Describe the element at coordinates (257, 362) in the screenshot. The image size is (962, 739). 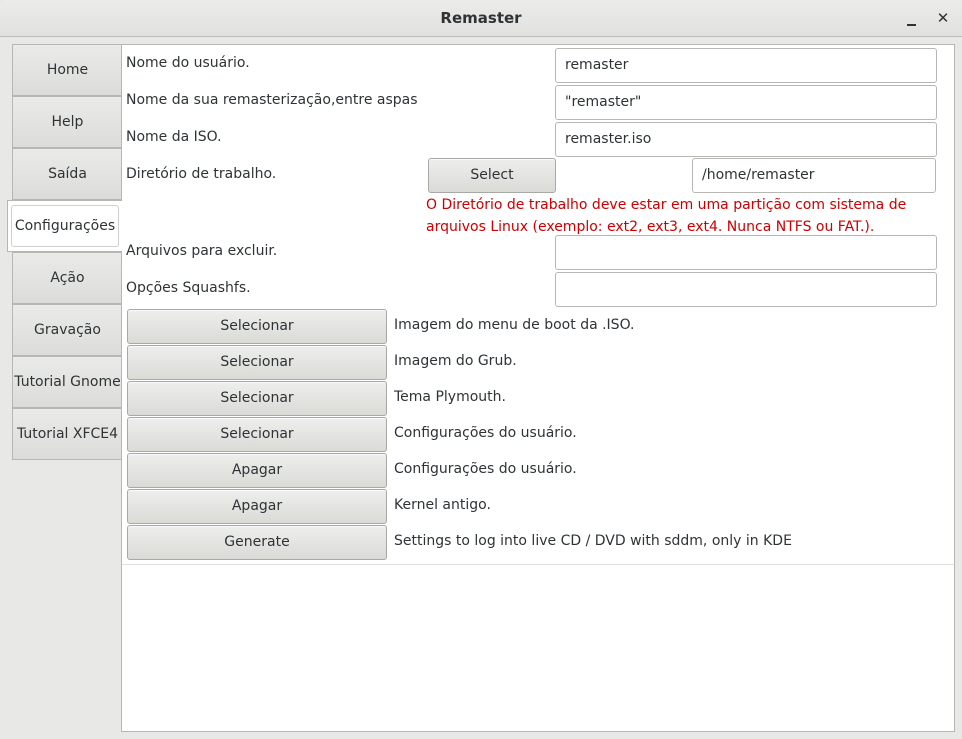
I see `select-grub-image-button: Selecionar` at that location.